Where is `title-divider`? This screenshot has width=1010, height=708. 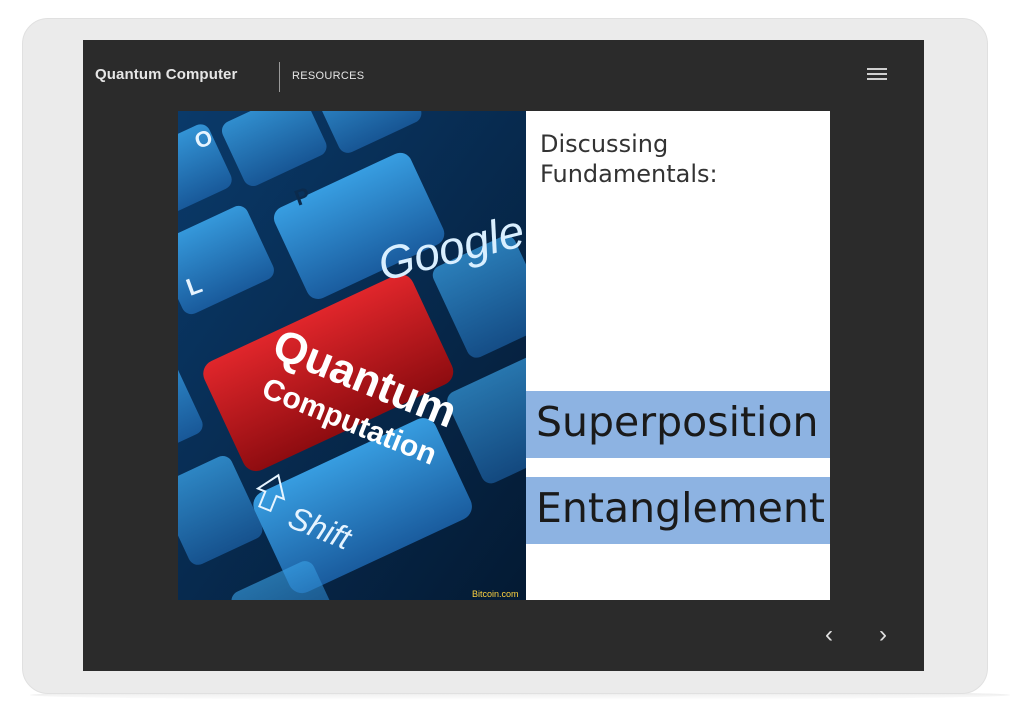
title-divider is located at coordinates (279, 77).